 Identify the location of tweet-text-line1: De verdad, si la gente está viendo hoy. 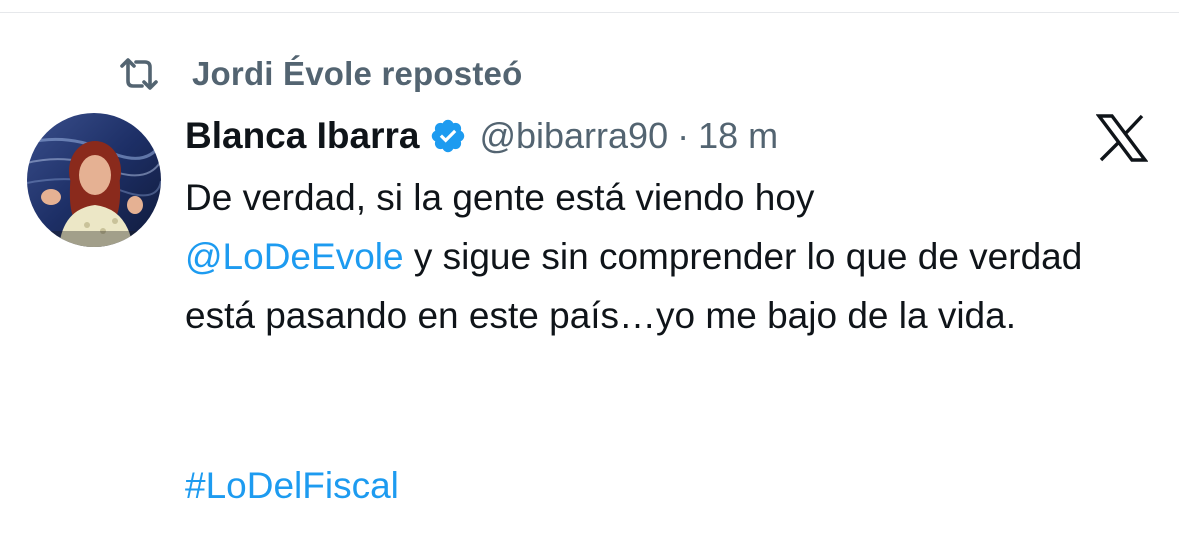
(500, 197).